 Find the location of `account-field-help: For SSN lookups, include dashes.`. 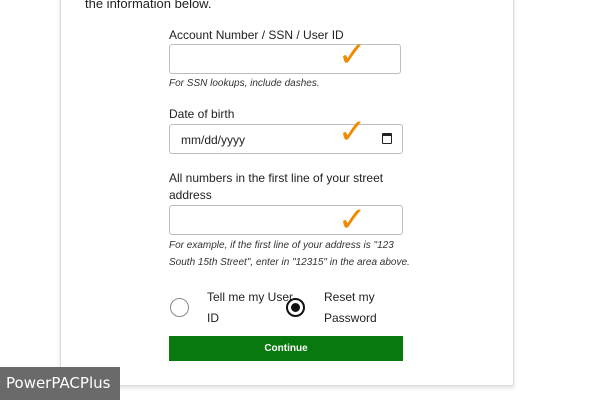

account-field-help: For SSN lookups, include dashes. is located at coordinates (244, 83).